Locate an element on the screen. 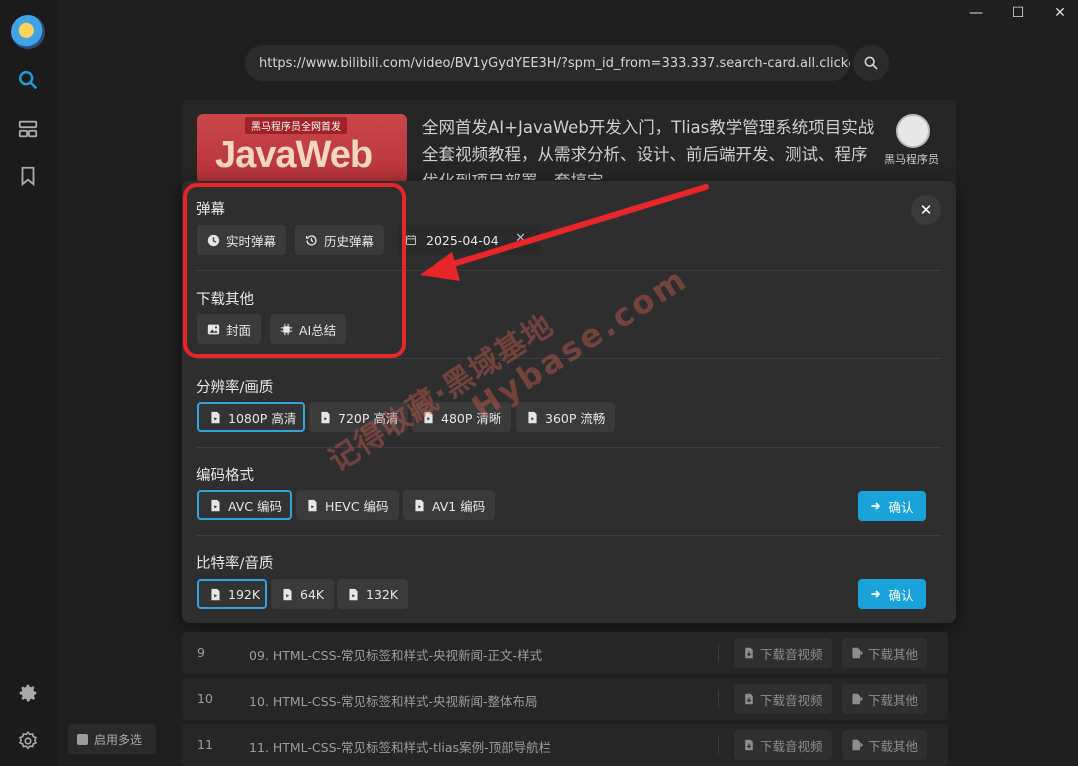 The image size is (1078, 766). uploader-name: 黑马程序员 is located at coordinates (911, 159).